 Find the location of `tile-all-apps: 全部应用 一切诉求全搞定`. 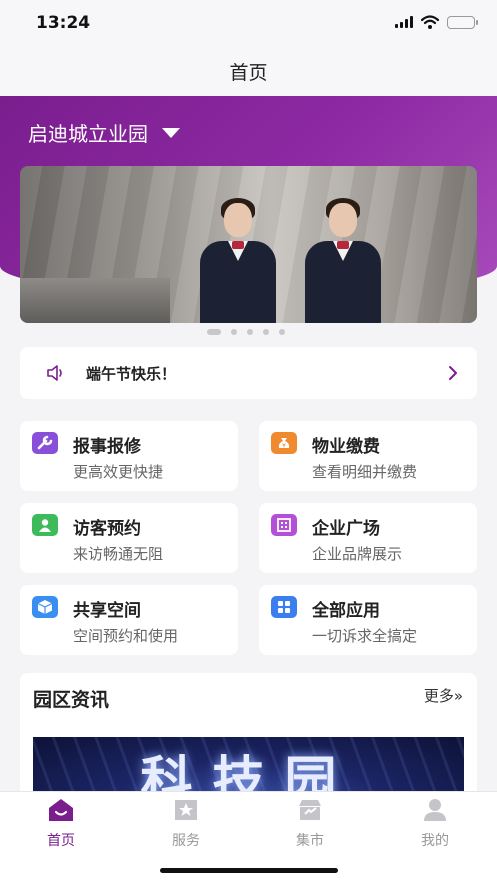

tile-all-apps: 全部应用 一切诉求全搞定 is located at coordinates (368, 620).